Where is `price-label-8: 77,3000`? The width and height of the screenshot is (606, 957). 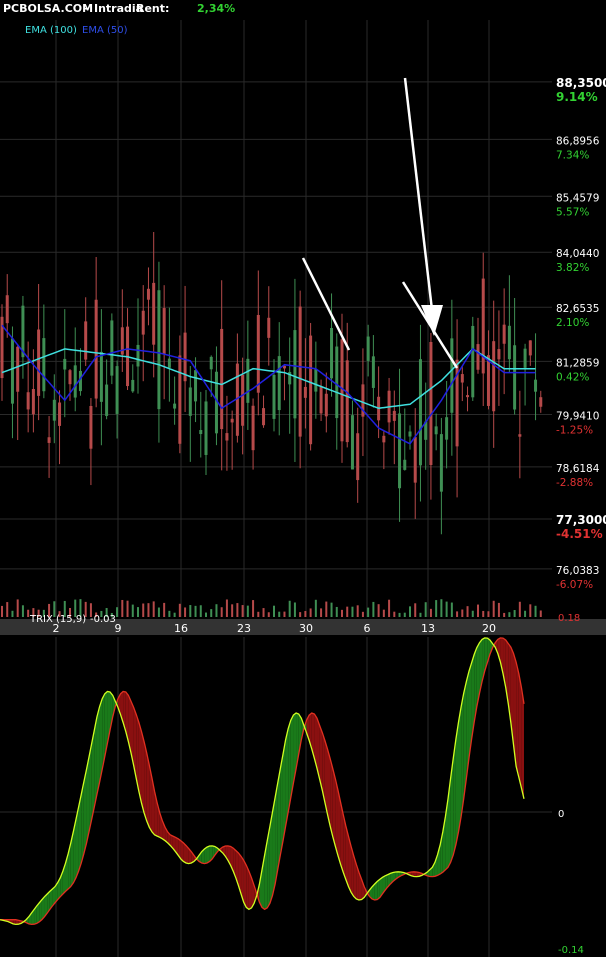
price-label-8: 77,3000 is located at coordinates (581, 520).